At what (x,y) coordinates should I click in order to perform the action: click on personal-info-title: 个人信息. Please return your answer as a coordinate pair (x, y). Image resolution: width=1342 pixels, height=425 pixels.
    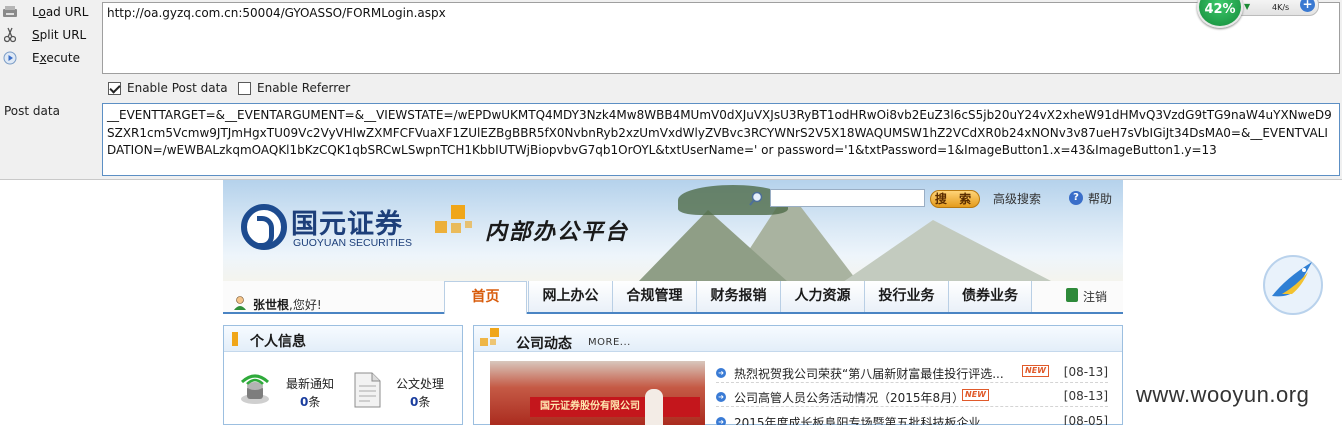
    Looking at the image, I should click on (278, 342).